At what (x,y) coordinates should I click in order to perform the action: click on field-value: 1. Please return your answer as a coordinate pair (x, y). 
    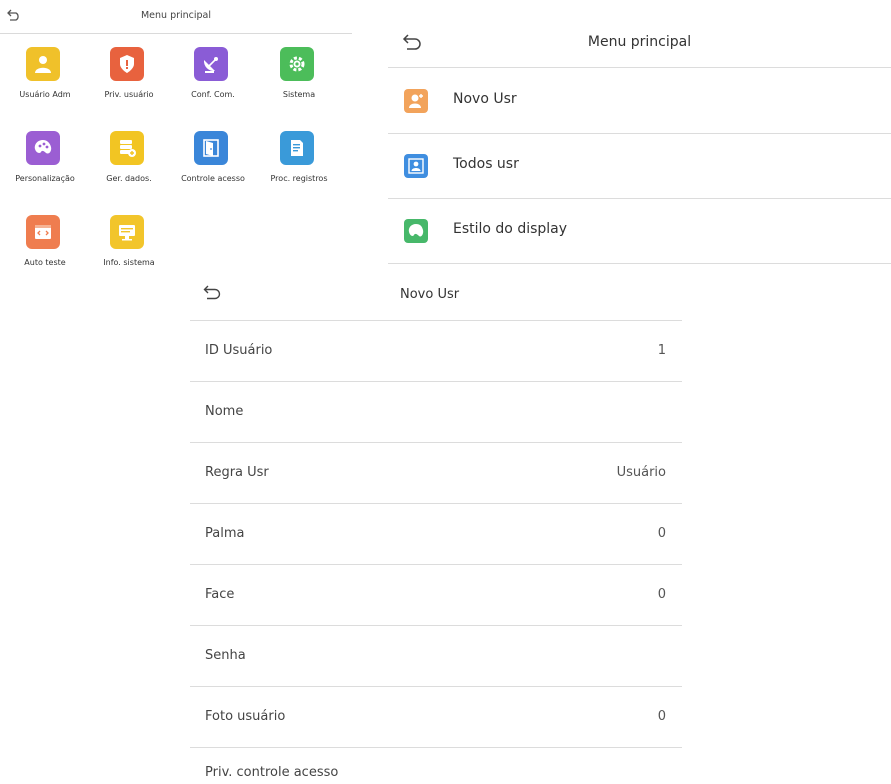
    Looking at the image, I should click on (661, 350).